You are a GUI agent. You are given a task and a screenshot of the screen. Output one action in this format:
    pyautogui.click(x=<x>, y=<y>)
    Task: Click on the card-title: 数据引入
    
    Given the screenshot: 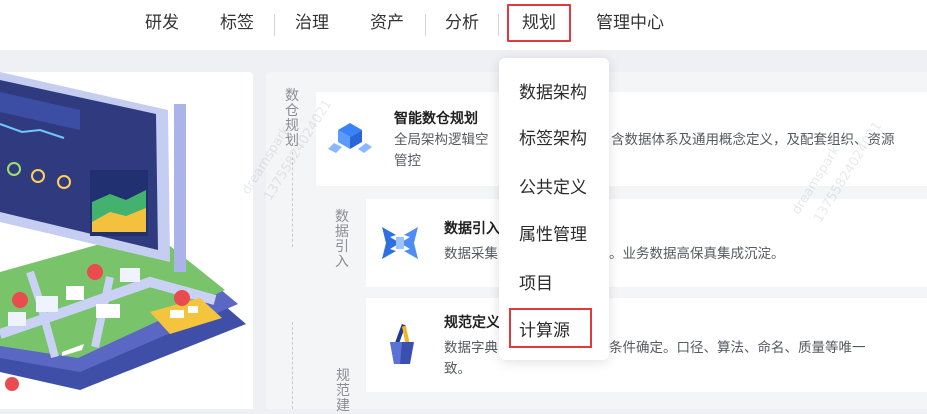 What is the action you would take?
    pyautogui.click(x=472, y=229)
    